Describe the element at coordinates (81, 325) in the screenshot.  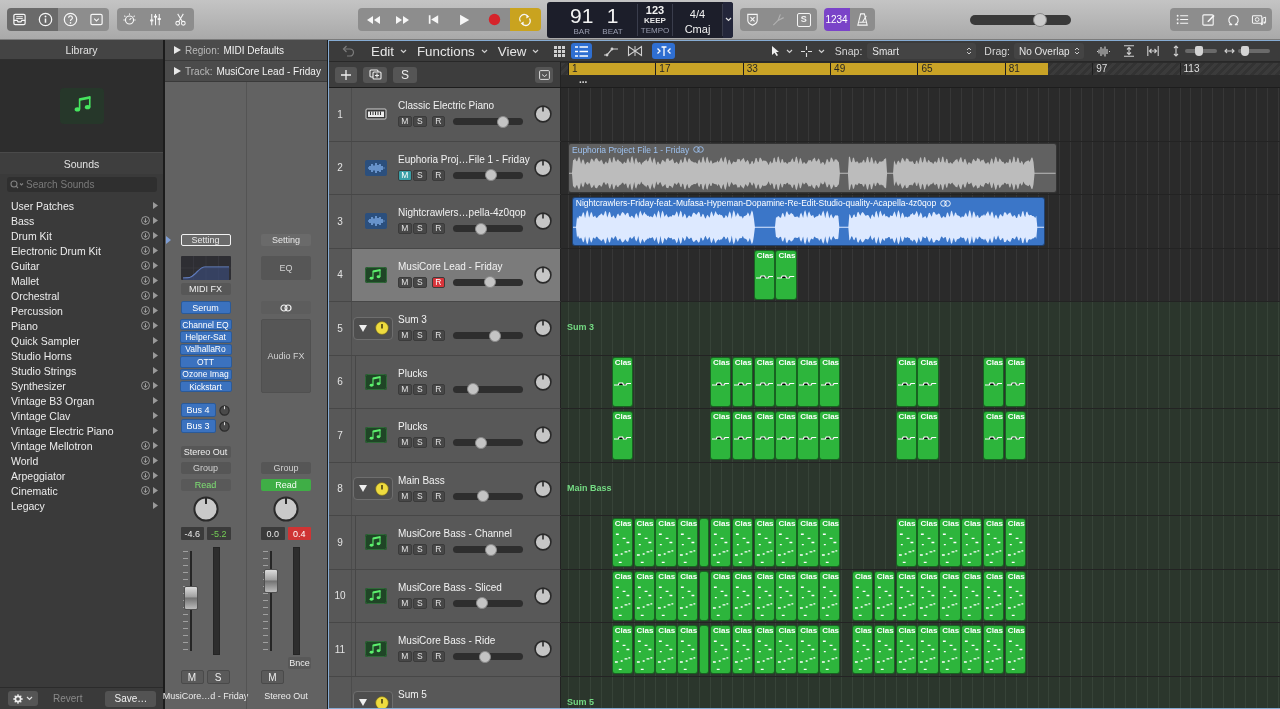
I see `category-item: Piano` at that location.